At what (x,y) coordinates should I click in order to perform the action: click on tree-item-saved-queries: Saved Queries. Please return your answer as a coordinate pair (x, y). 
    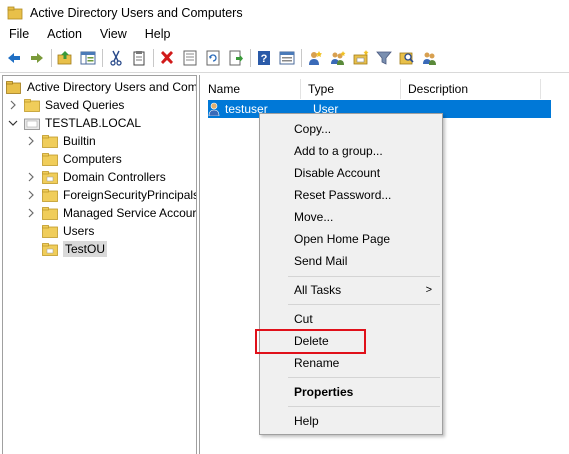
    Looking at the image, I should click on (65, 105).